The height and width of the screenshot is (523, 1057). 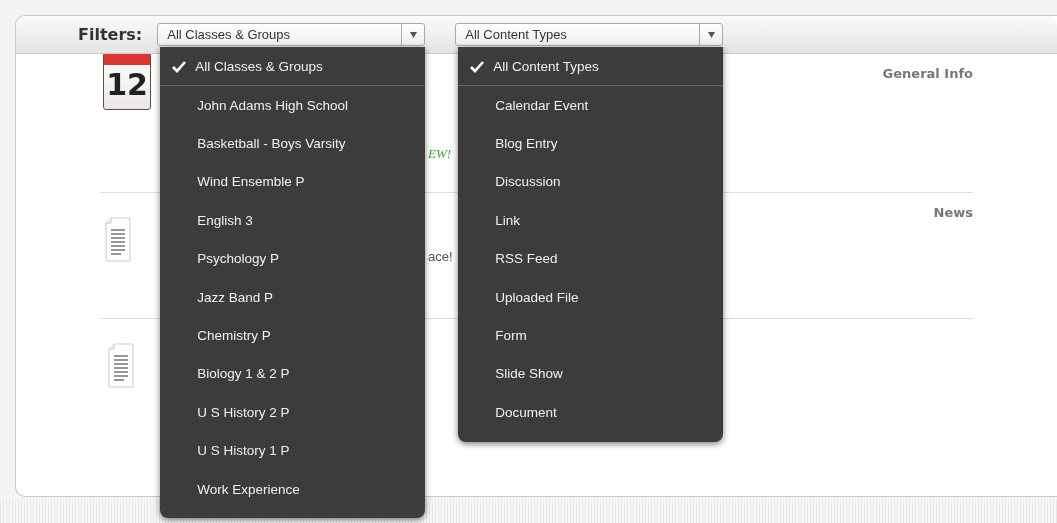 I want to click on new-label: EW!, so click(x=440, y=154).